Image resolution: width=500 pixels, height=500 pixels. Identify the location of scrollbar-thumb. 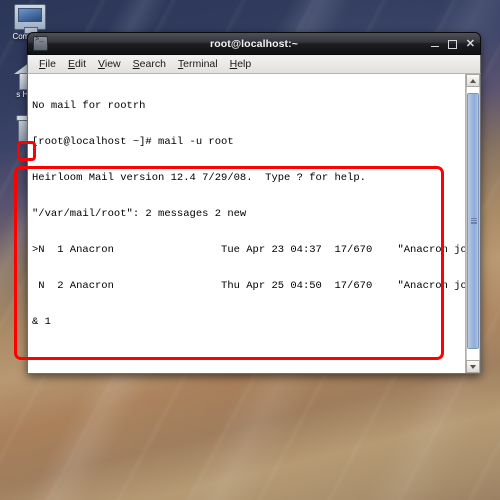
(473, 221).